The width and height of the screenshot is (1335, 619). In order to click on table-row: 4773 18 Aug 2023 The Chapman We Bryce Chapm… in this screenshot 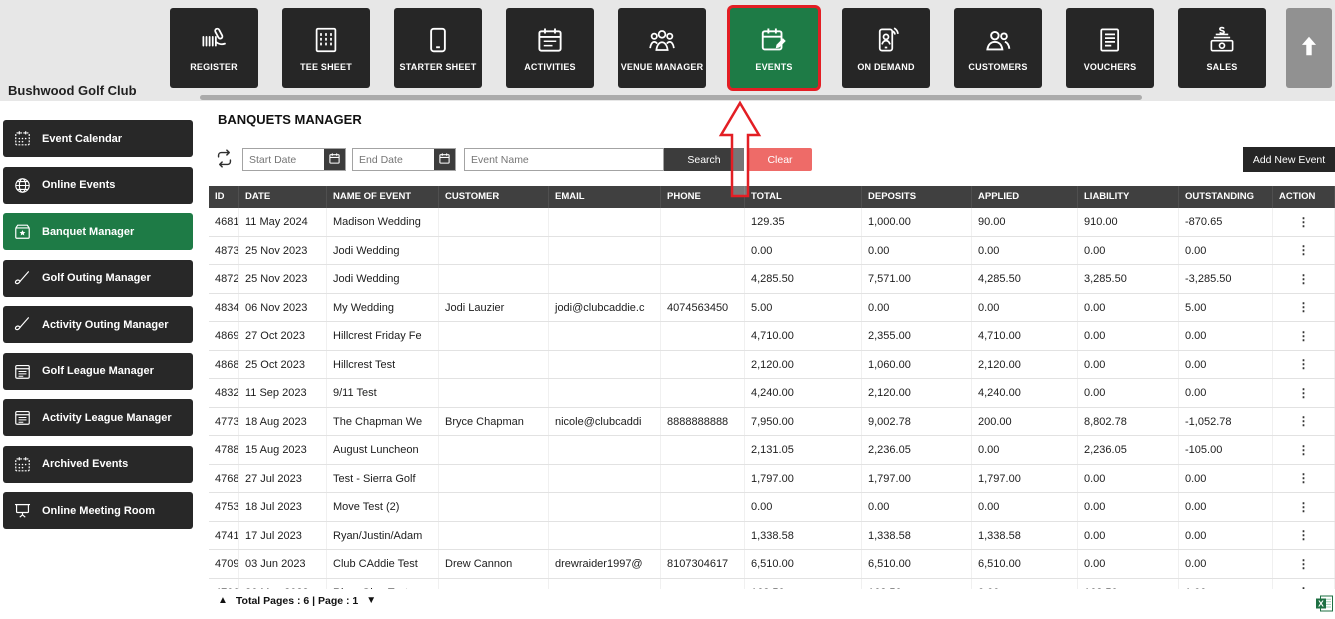, I will do `click(772, 421)`.